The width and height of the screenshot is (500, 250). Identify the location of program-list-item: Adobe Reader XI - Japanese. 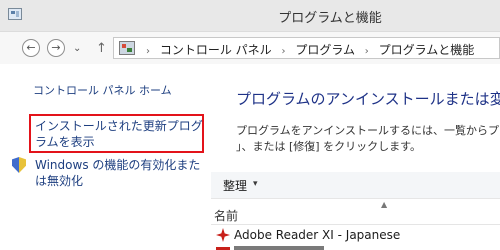
(317, 235).